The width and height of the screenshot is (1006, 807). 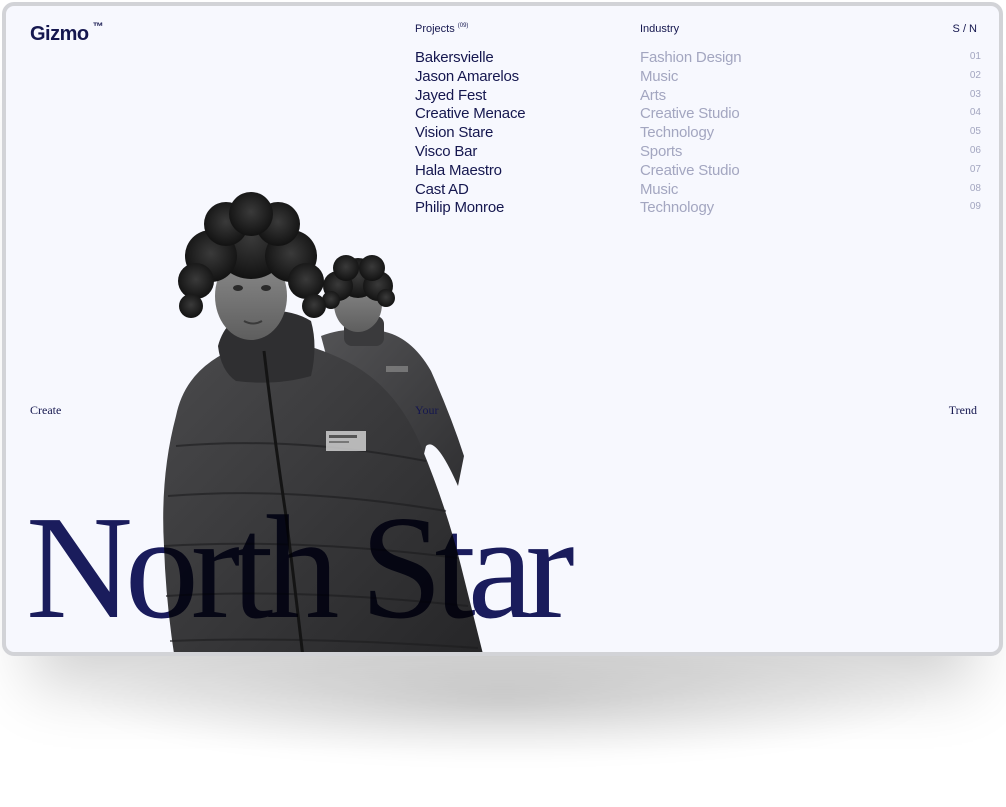 I want to click on tagline-your: Your, so click(x=427, y=410).